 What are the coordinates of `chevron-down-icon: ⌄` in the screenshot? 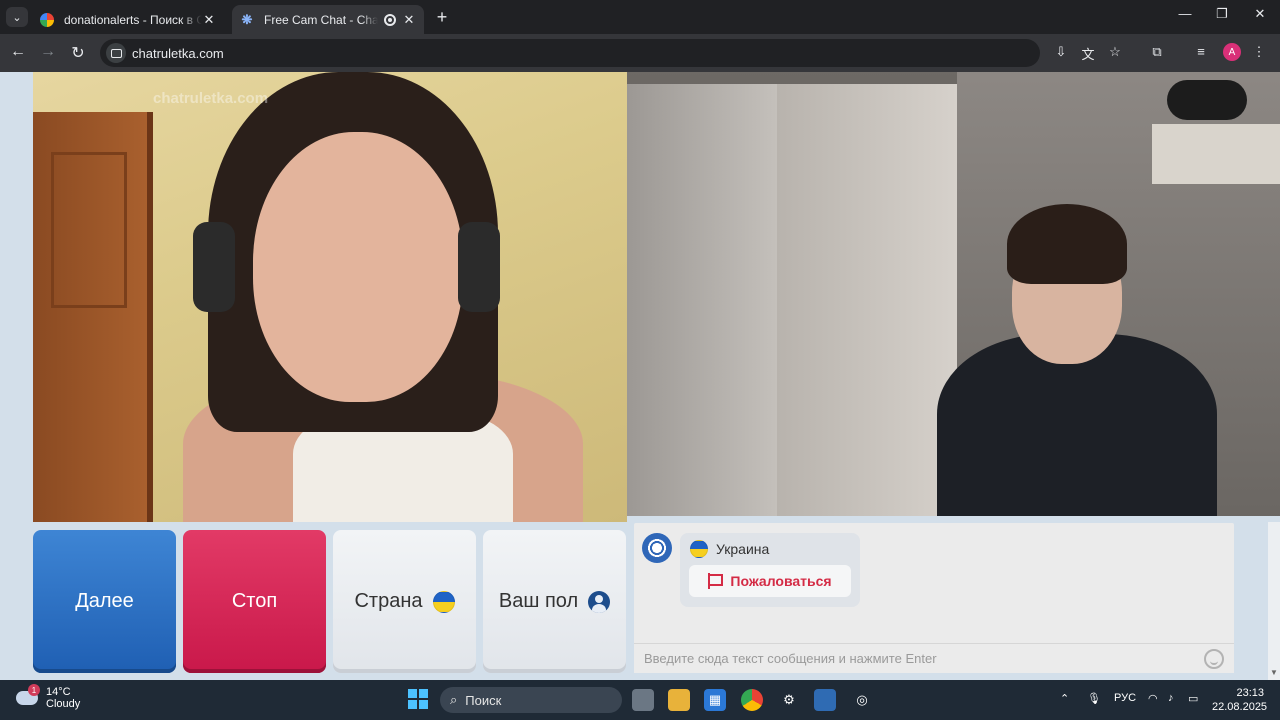 It's located at (17, 17).